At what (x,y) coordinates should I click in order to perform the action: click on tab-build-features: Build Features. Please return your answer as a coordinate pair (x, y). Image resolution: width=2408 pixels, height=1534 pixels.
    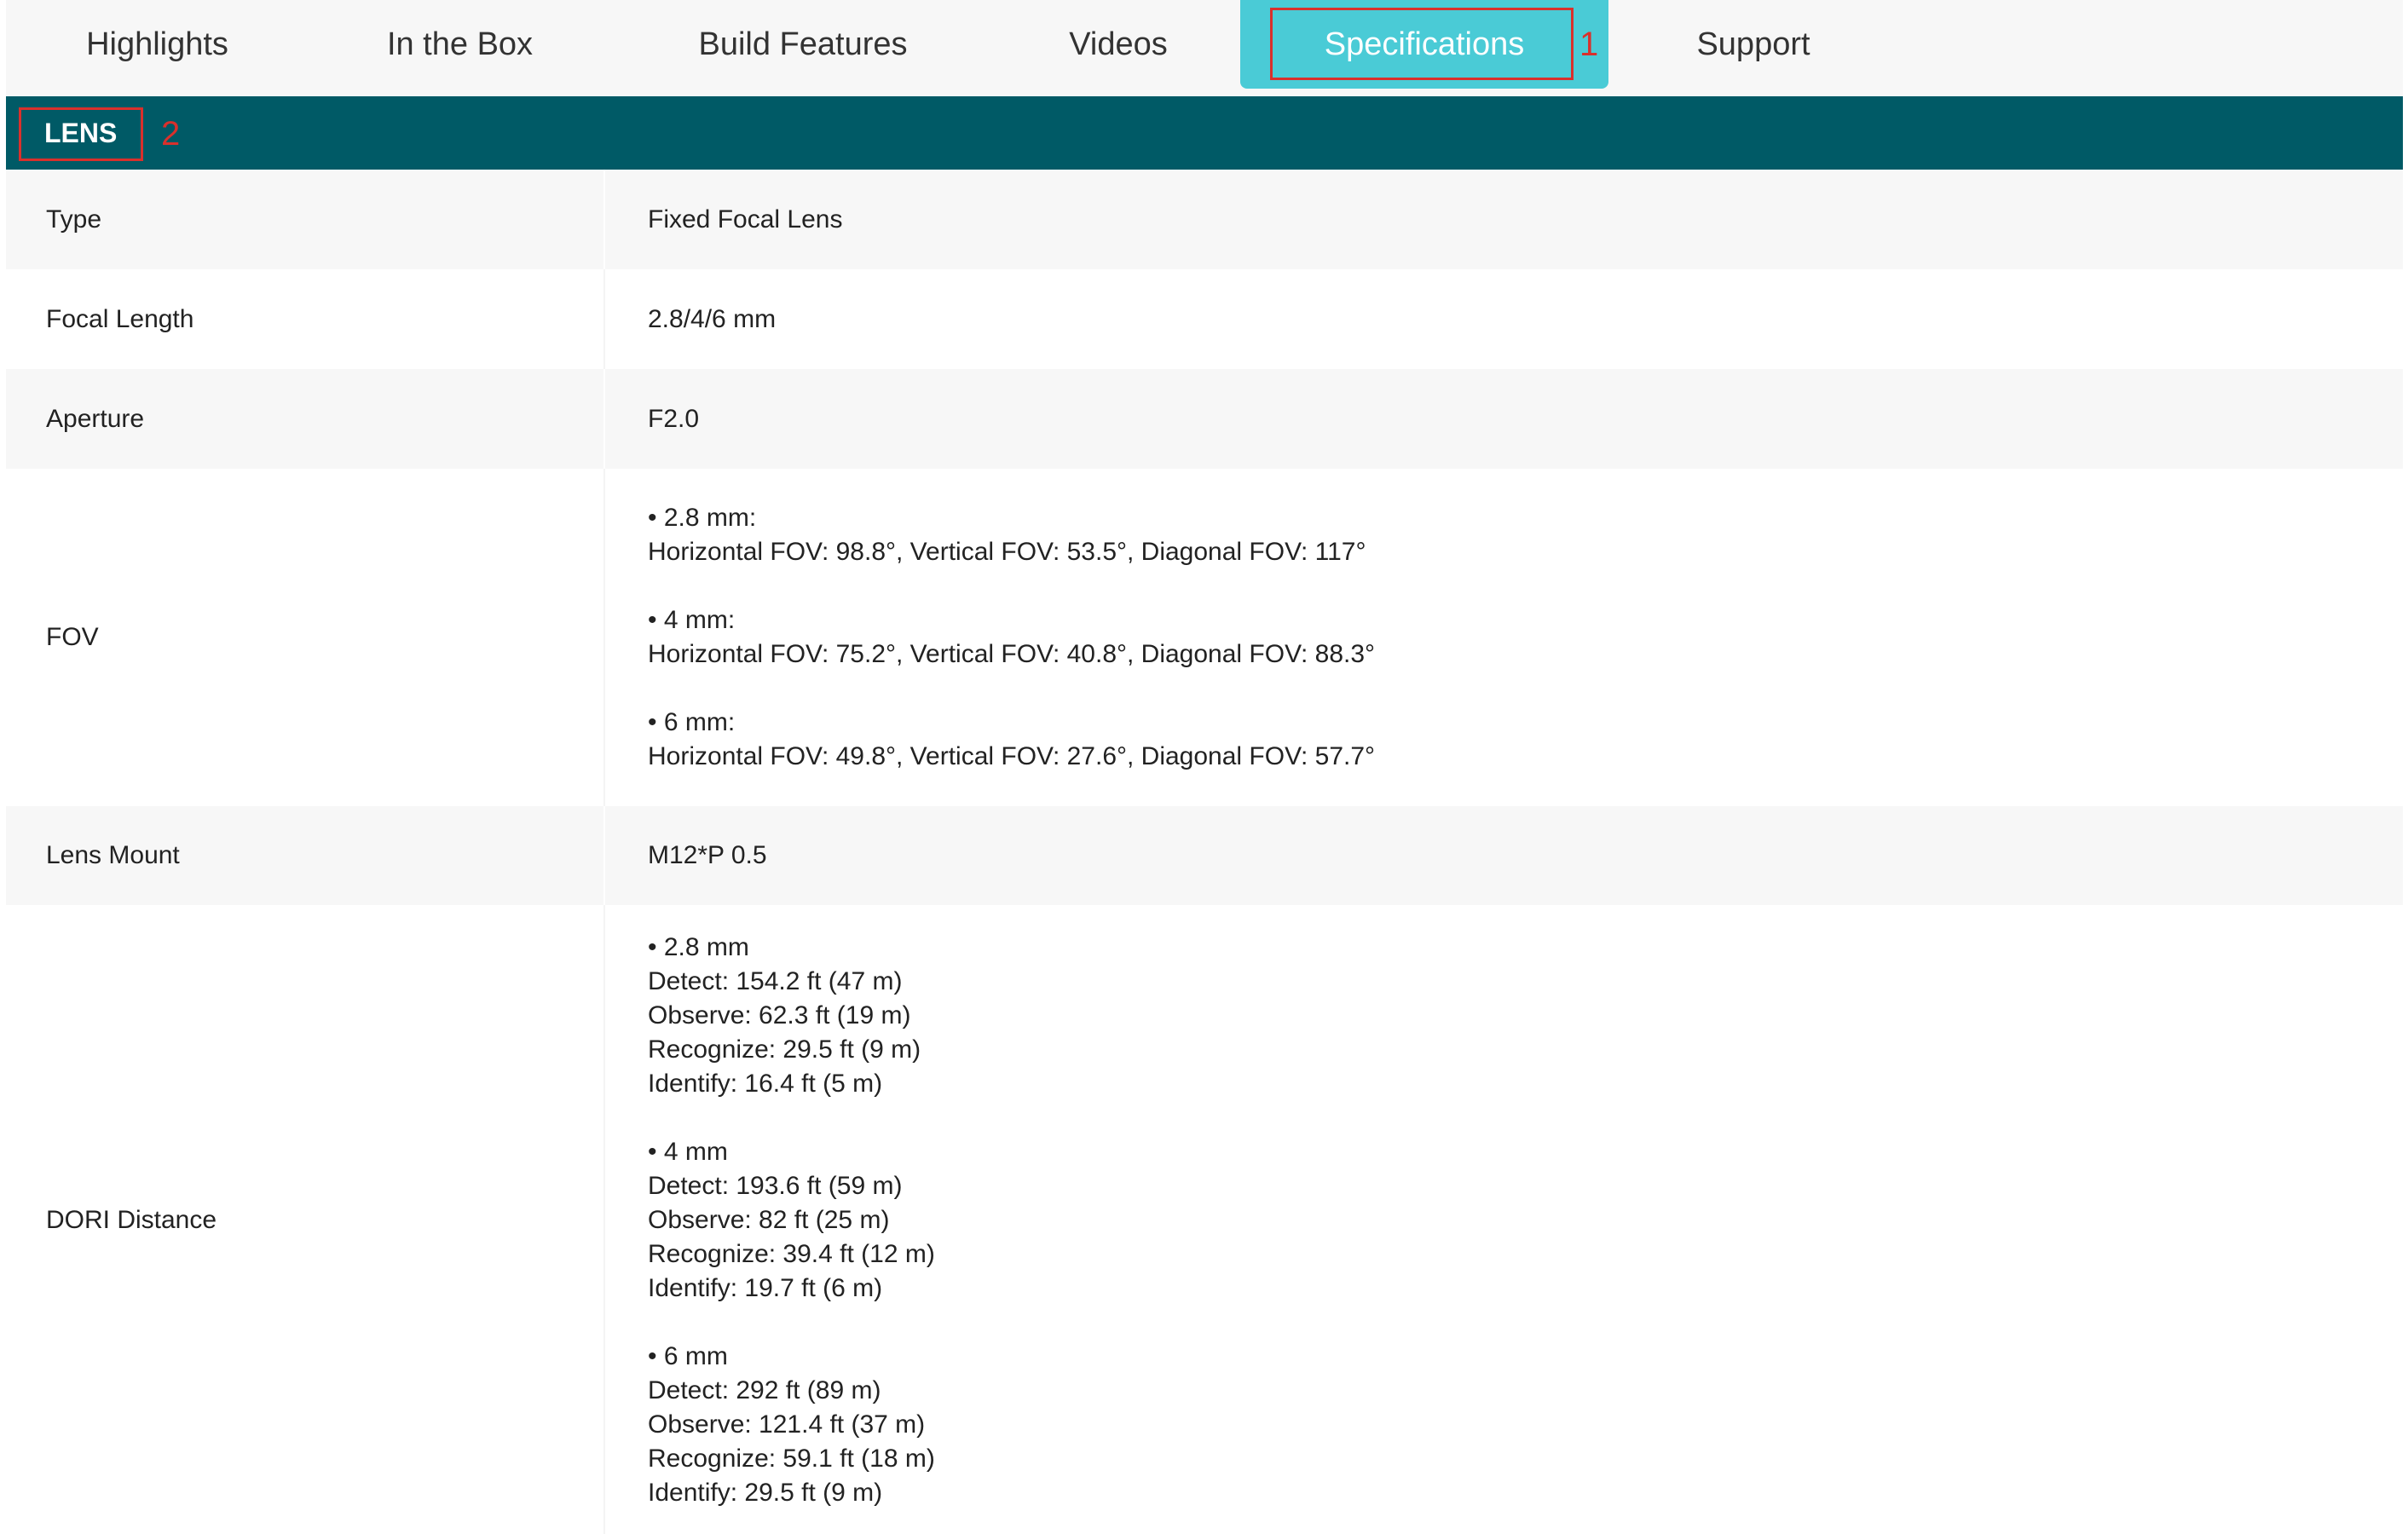
    Looking at the image, I should click on (803, 44).